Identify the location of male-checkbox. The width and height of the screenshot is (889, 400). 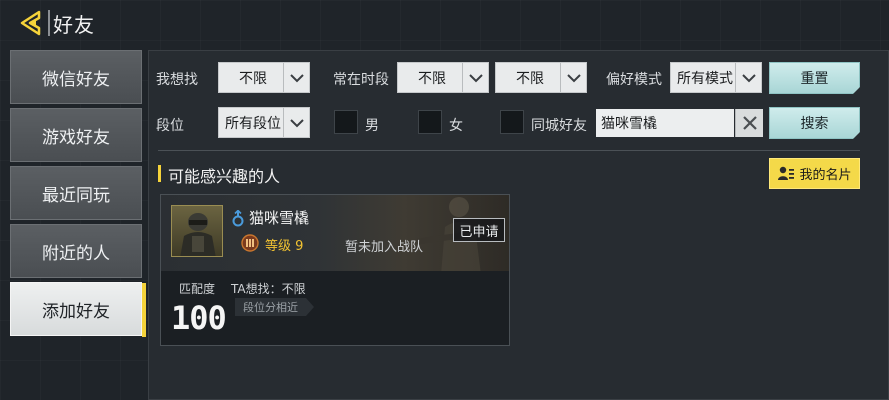
(346, 122).